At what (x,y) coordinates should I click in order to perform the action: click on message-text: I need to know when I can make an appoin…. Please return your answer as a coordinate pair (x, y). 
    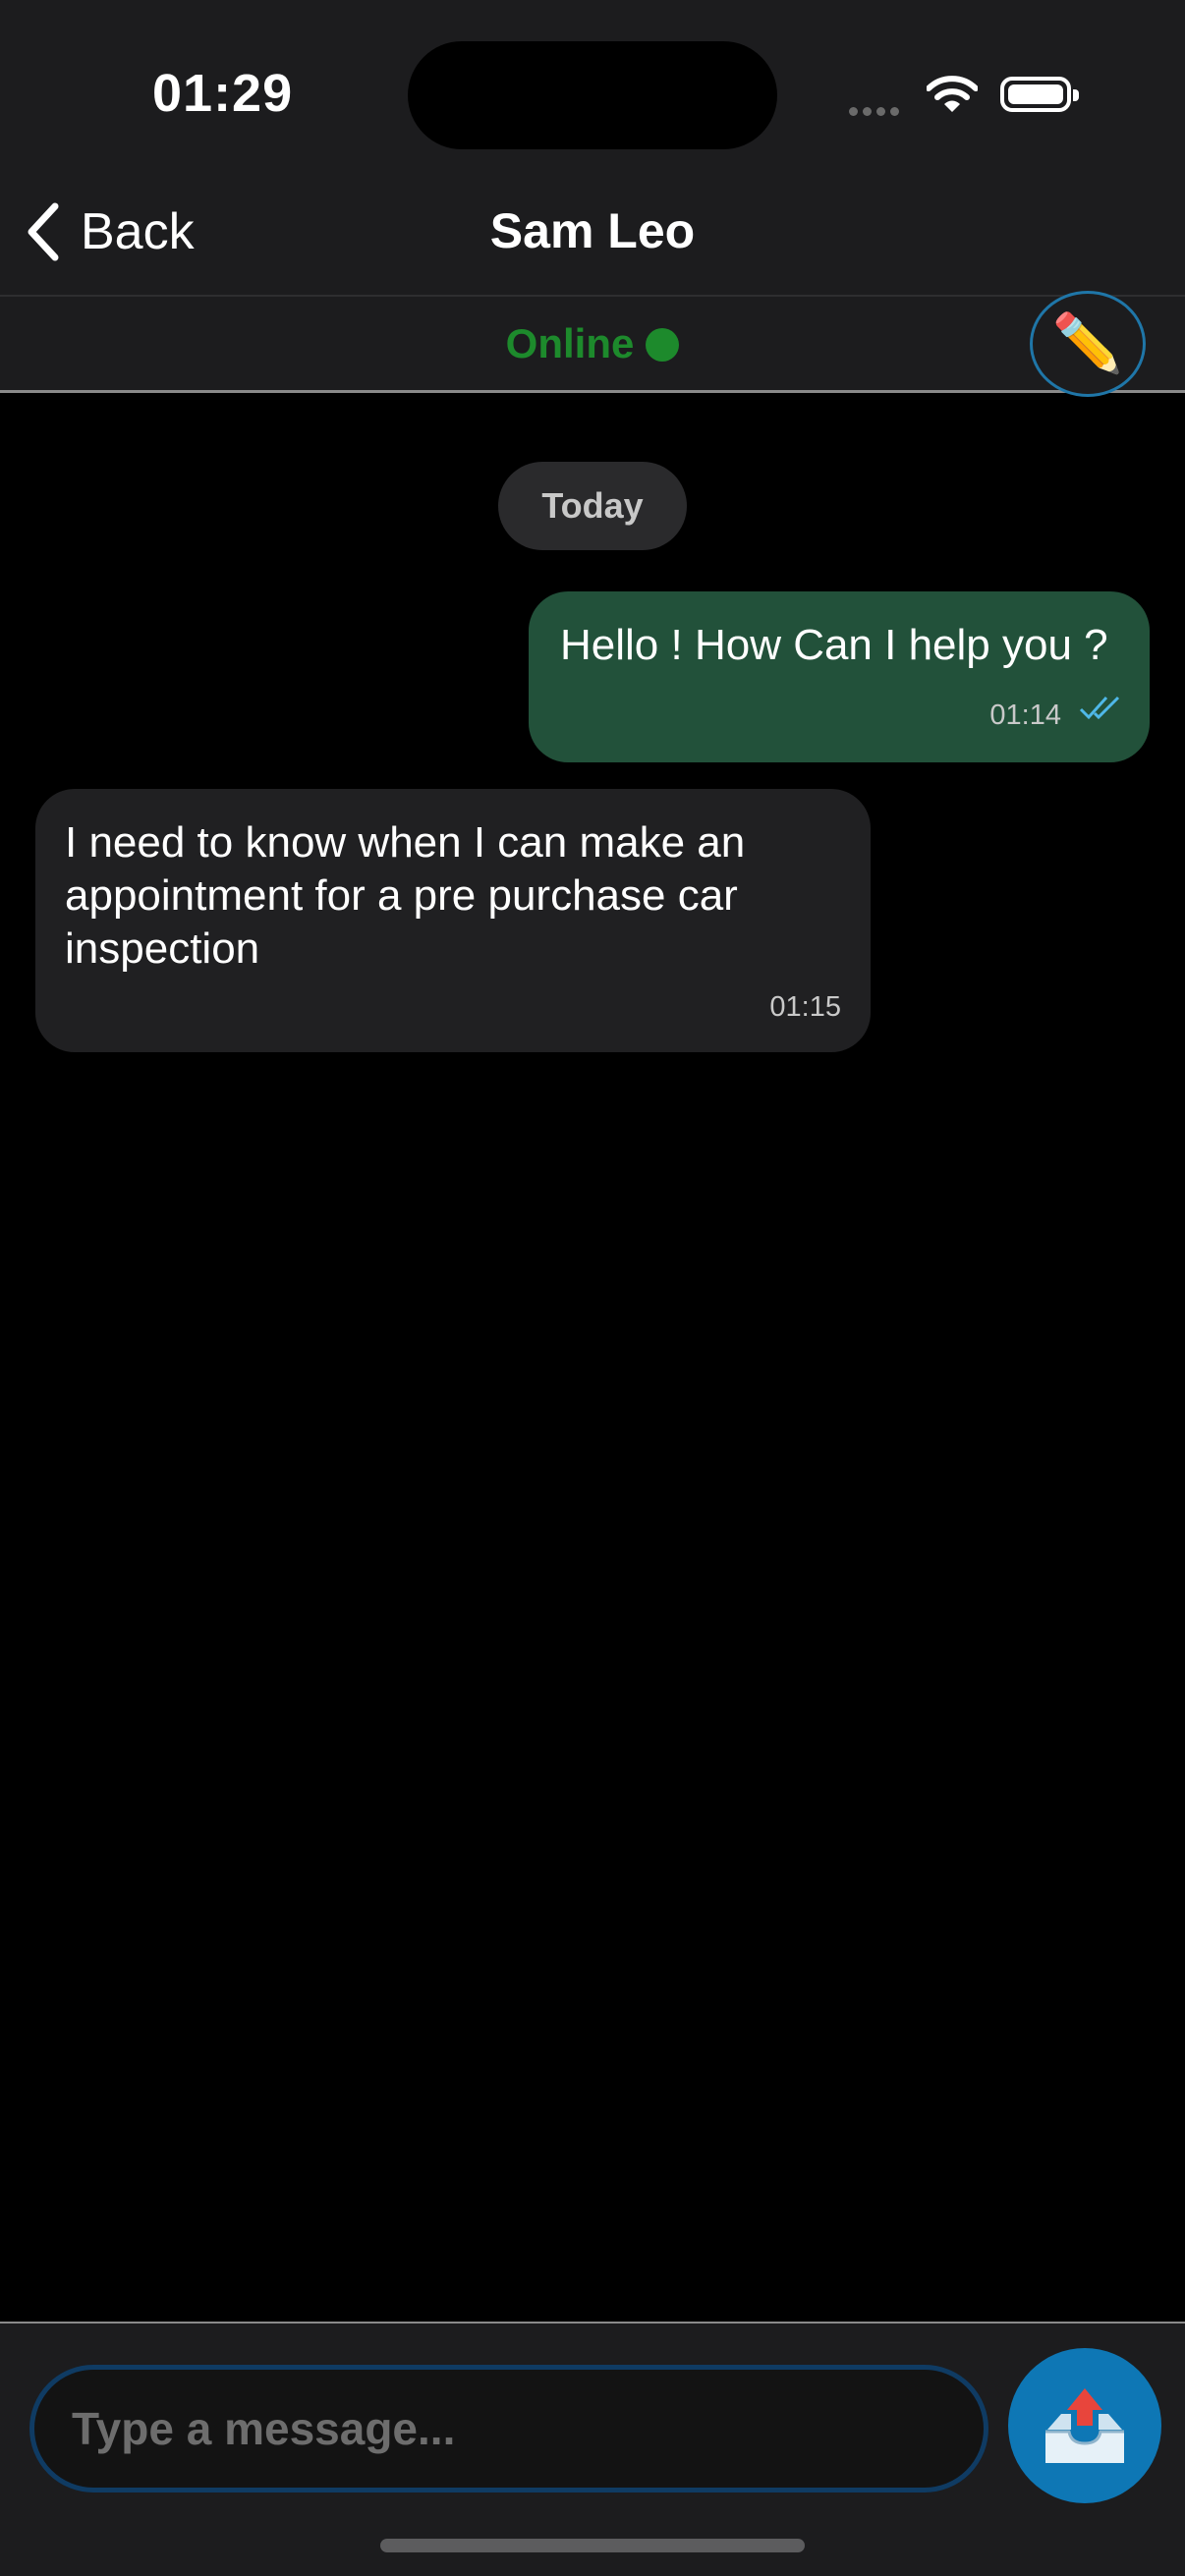
    Looking at the image, I should click on (406, 895).